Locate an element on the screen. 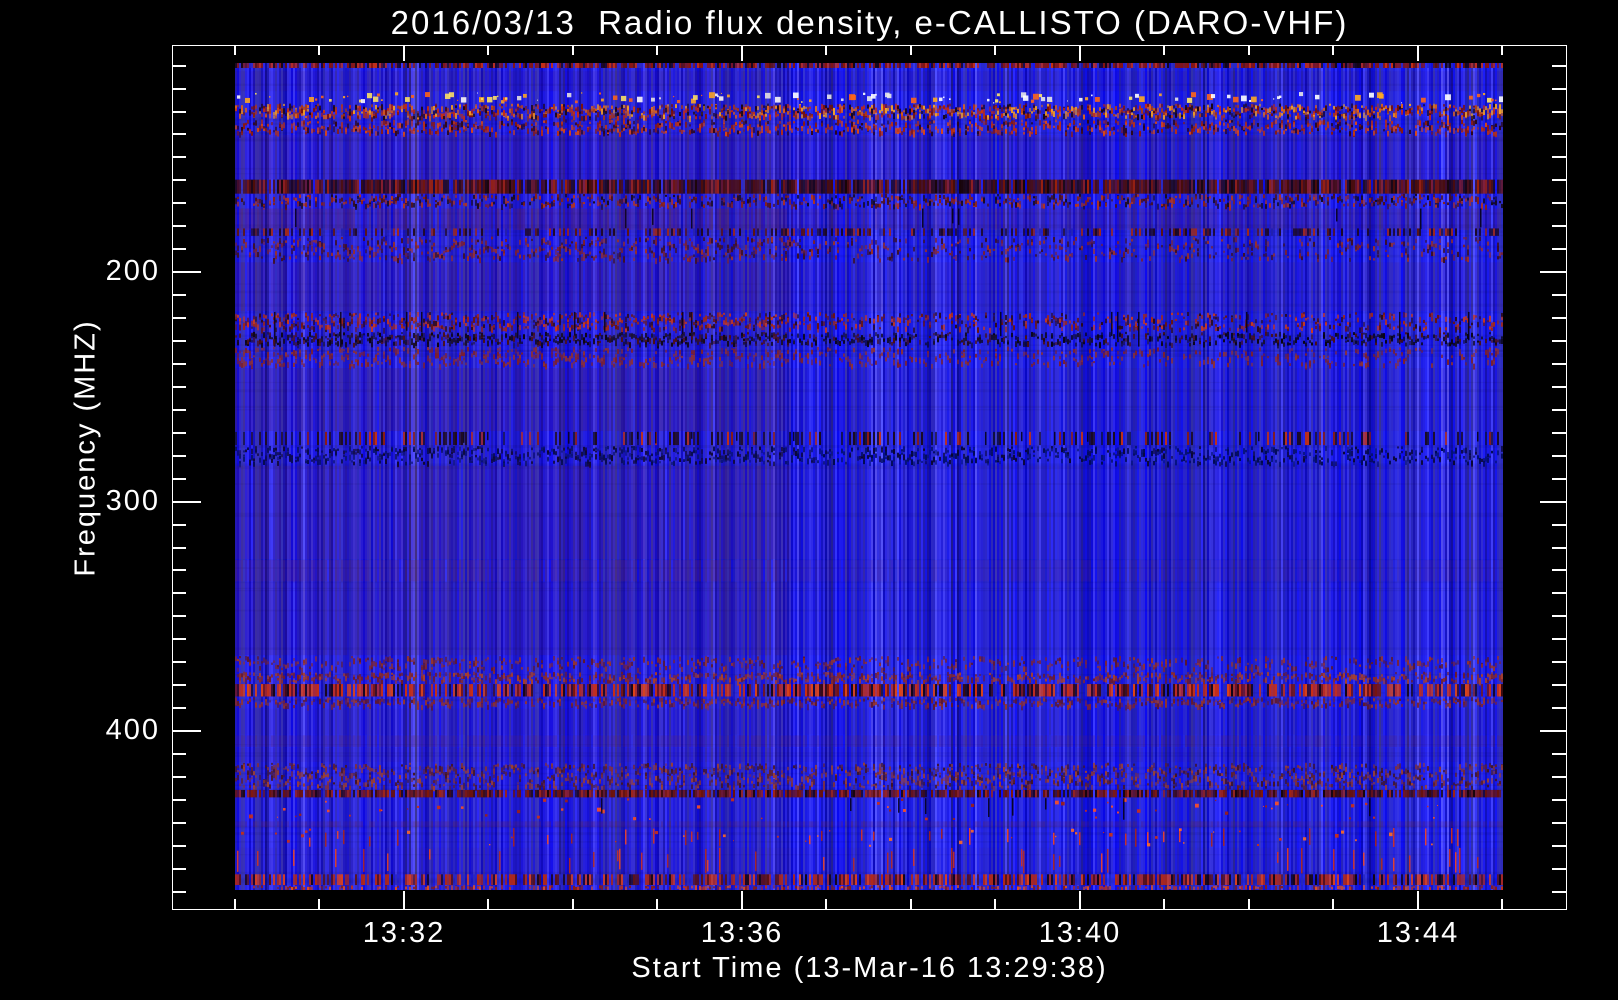  x-tick-label: 13:44 is located at coordinates (1418, 933).